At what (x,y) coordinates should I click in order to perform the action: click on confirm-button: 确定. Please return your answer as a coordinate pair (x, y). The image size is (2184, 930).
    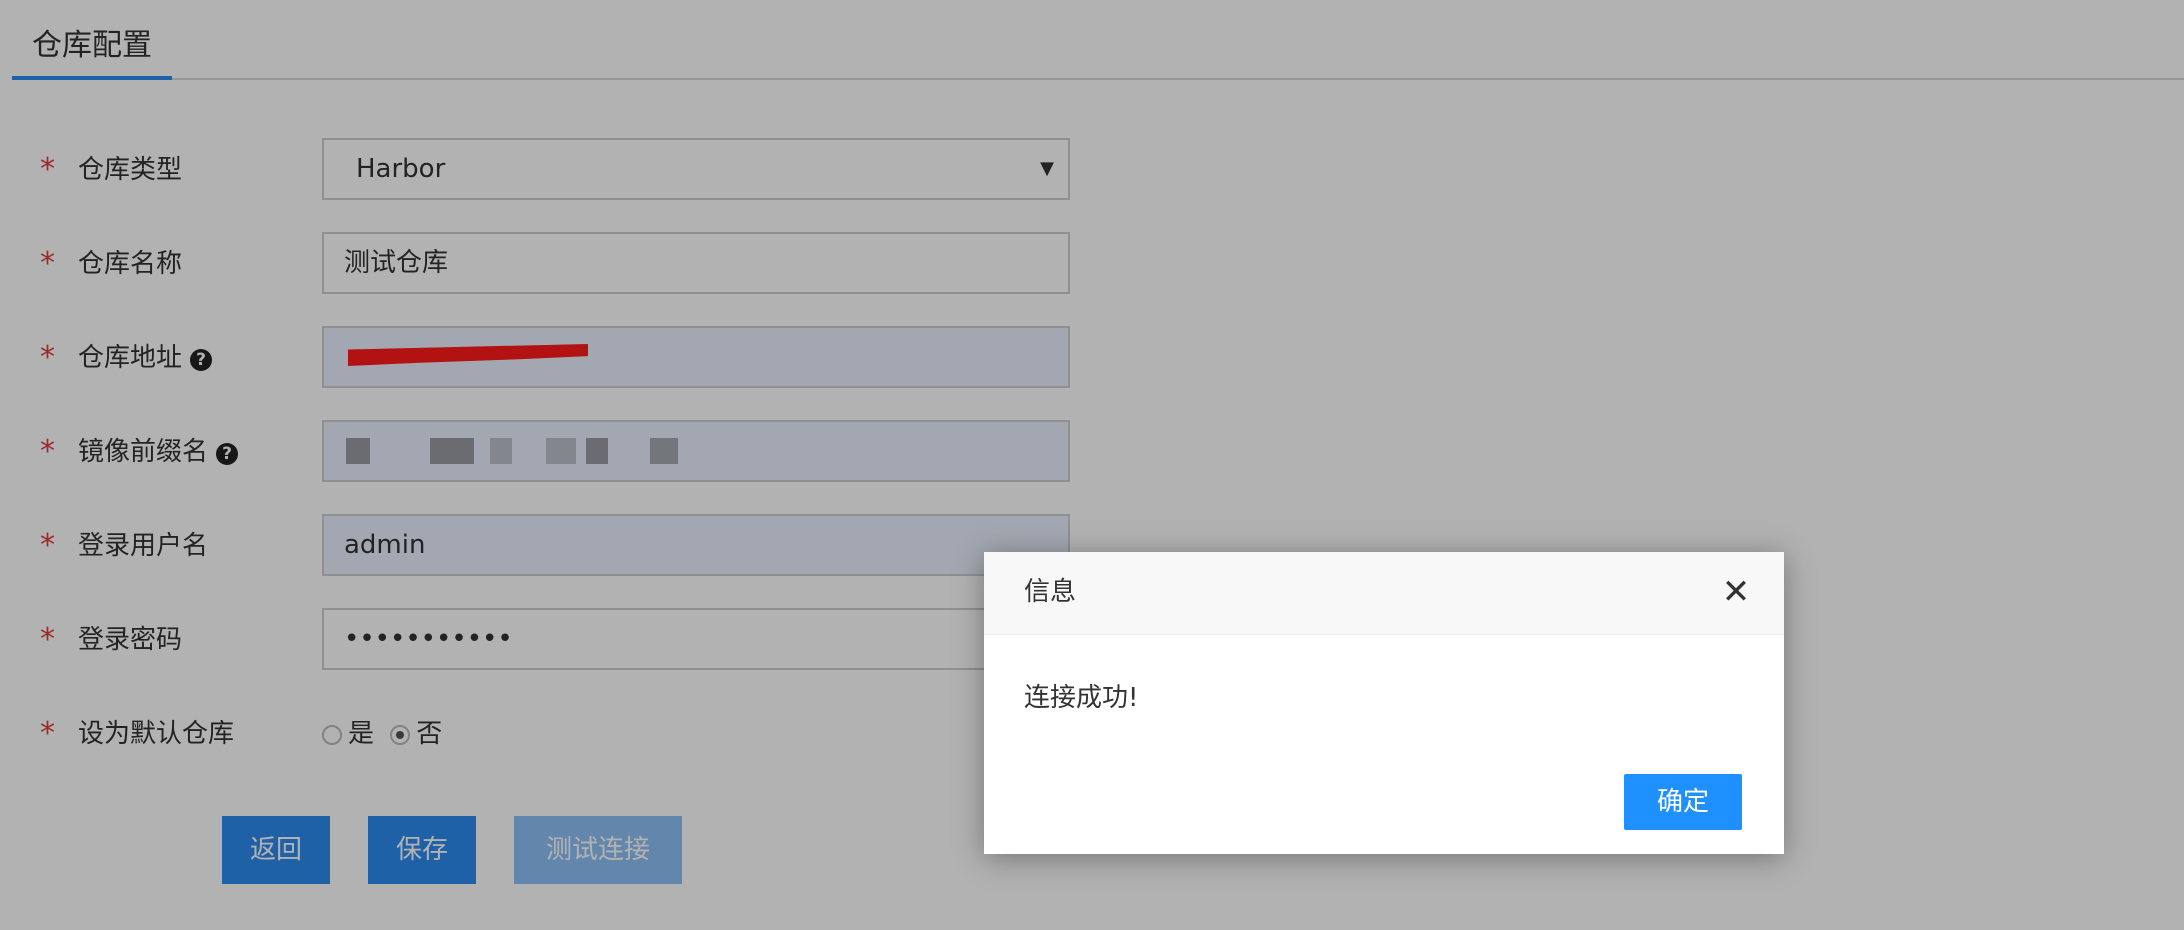
    Looking at the image, I should click on (1683, 802).